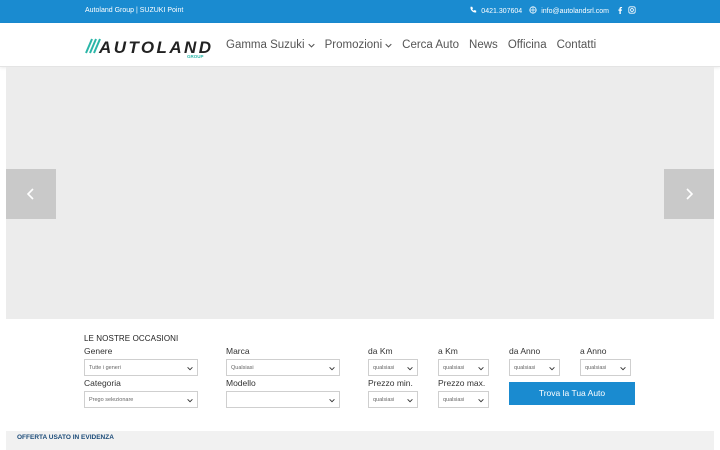 The image size is (720, 450). I want to click on nav-cerca-auto: Cerca Auto, so click(430, 45).